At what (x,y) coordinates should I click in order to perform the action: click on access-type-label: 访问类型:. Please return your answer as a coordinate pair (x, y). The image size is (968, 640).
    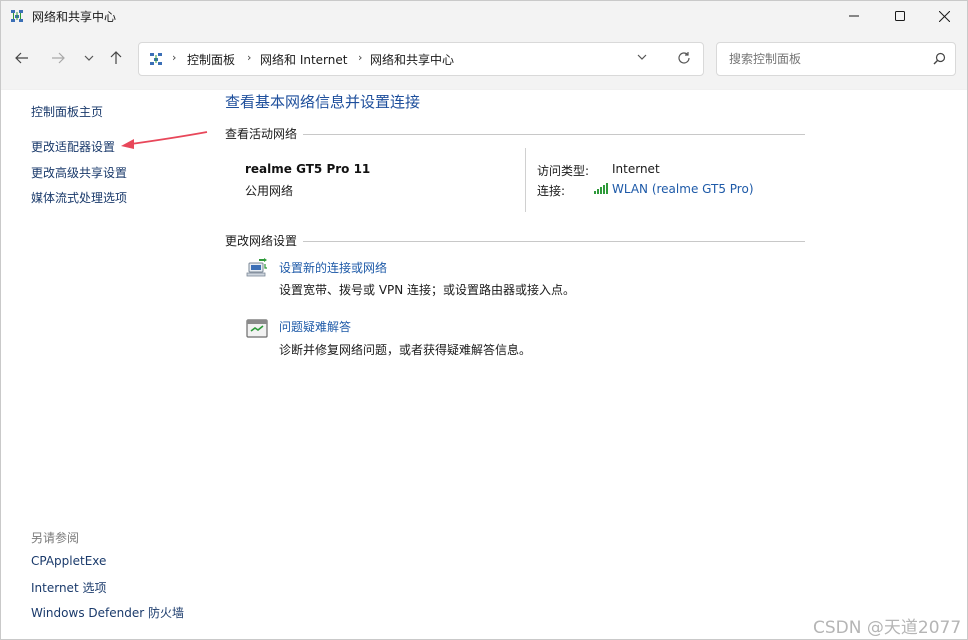
    Looking at the image, I should click on (563, 171).